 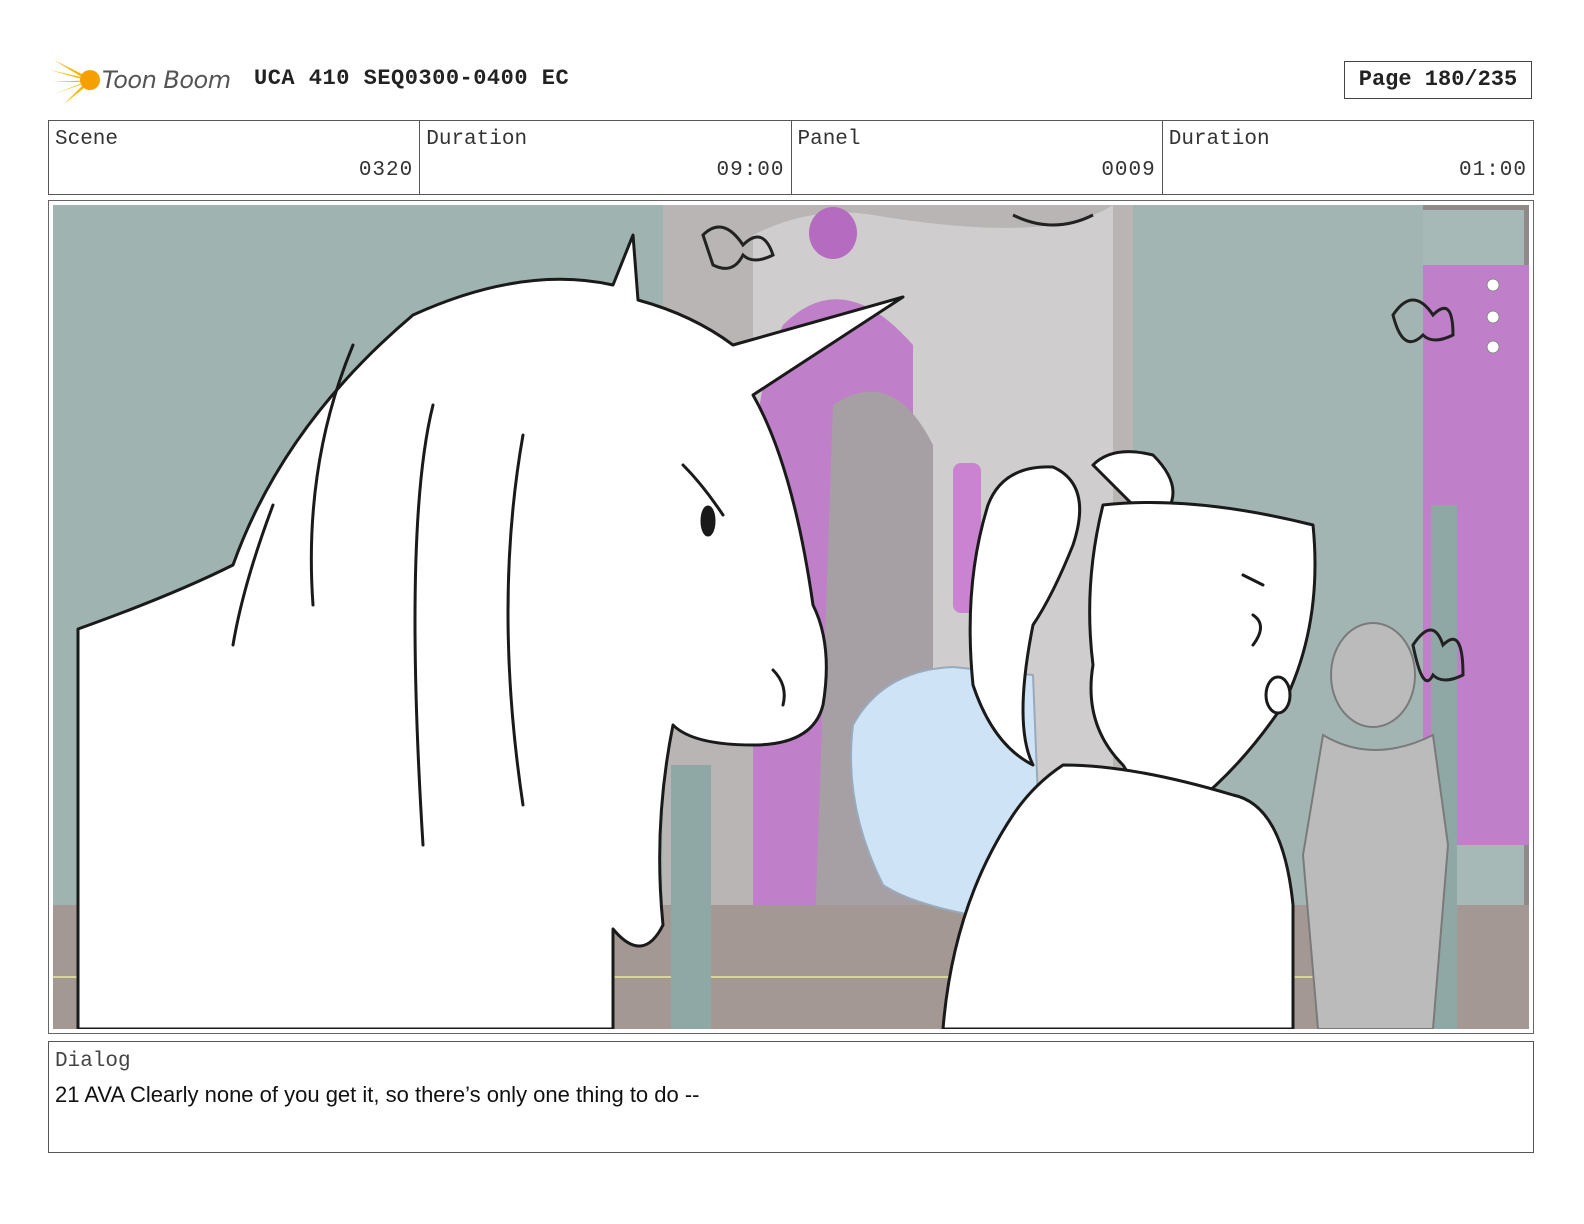 What do you see at coordinates (1128, 170) in the screenshot?
I see `panel-value: 0009` at bounding box center [1128, 170].